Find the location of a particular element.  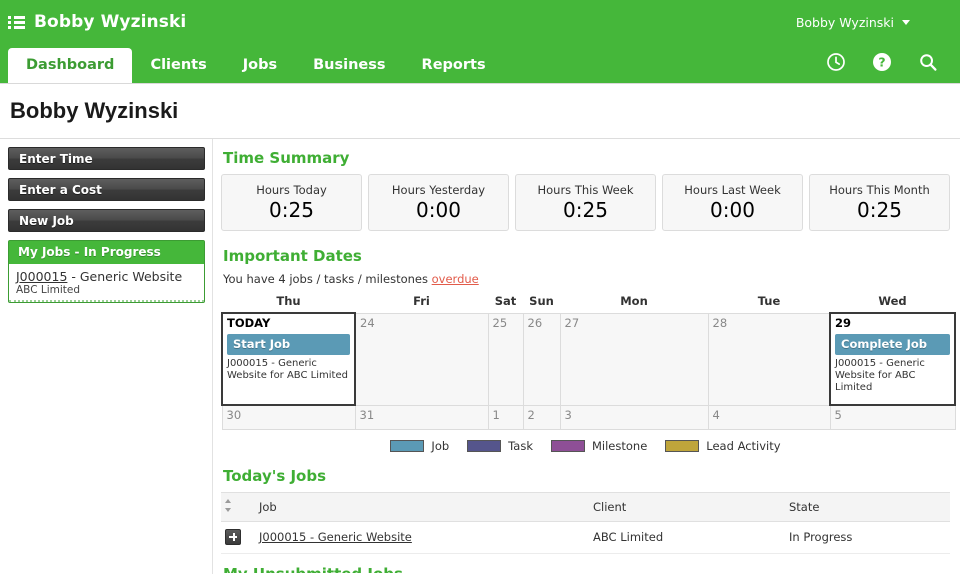

calendar-cell: 4 is located at coordinates (769, 417).